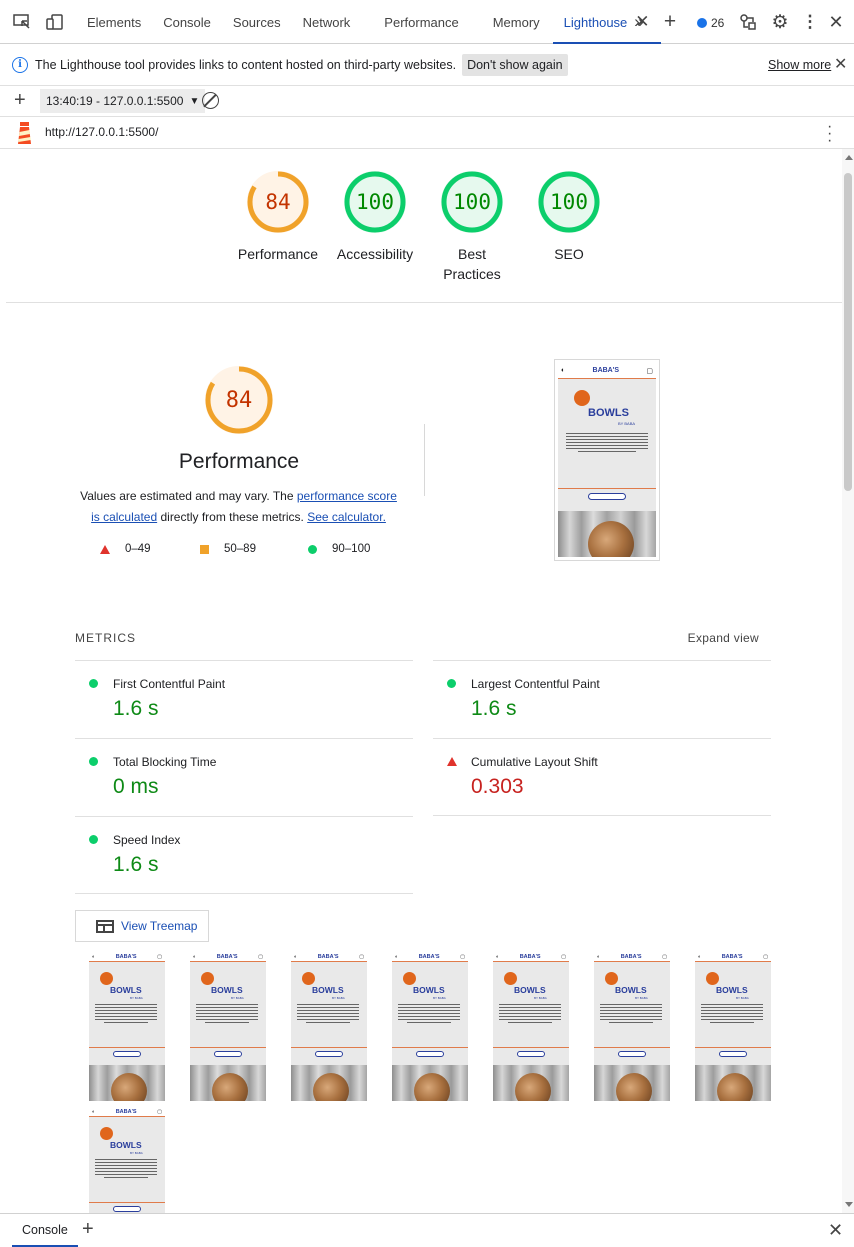 This screenshot has width=854, height=1247. I want to click on gauge-label: SEO, so click(569, 254).